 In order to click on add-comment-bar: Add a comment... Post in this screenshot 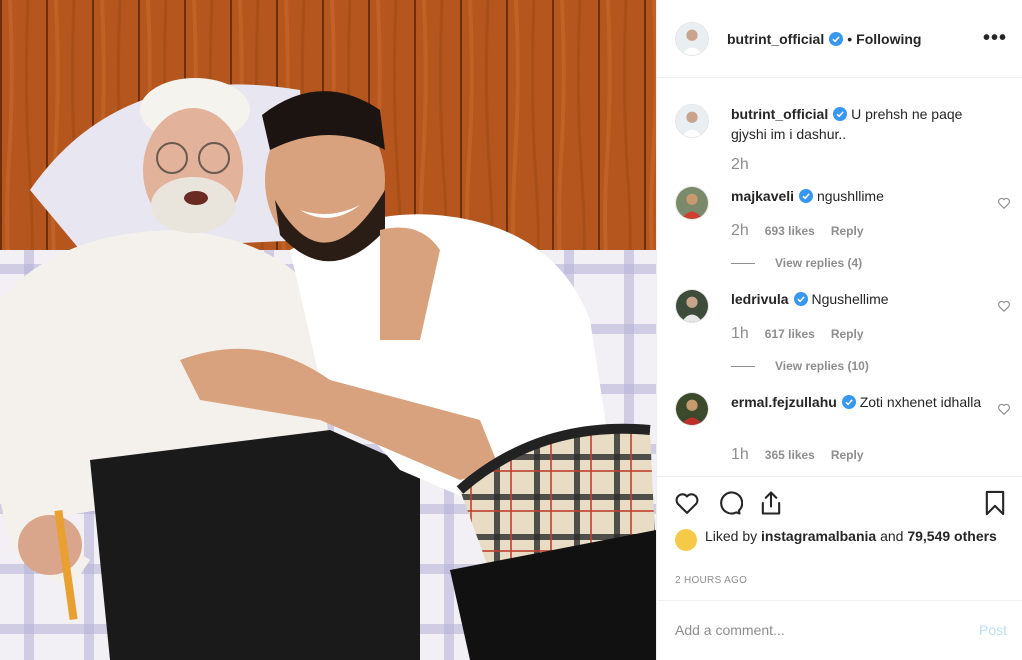, I will do `click(839, 630)`.